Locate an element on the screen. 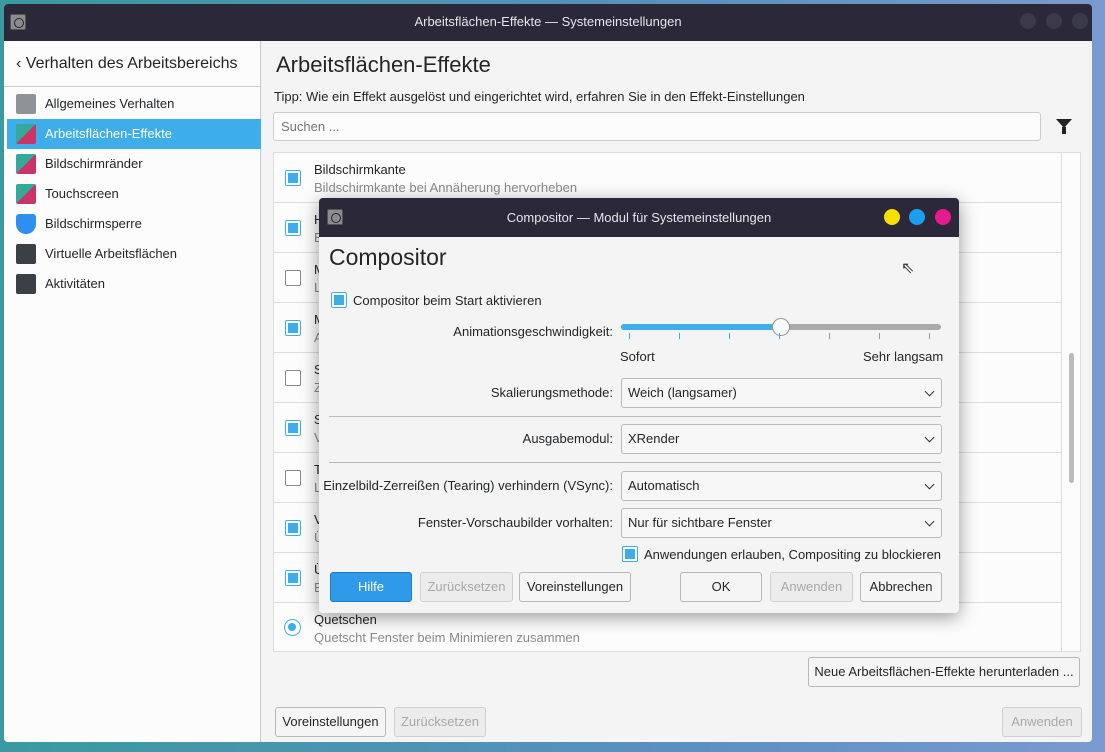 Image resolution: width=1105 pixels, height=752 pixels. slider-fill is located at coordinates (701, 327).